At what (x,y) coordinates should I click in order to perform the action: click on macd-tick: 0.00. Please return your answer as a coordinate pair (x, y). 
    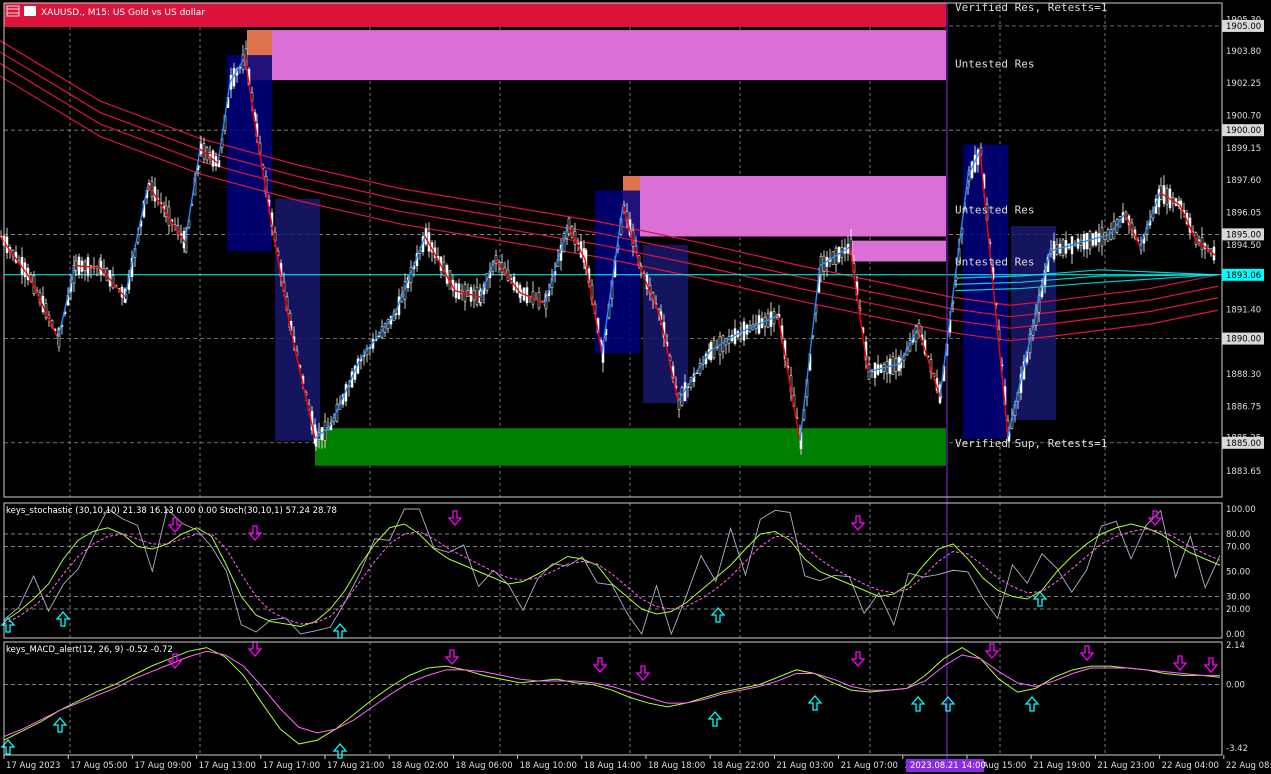
    Looking at the image, I should click on (1235, 686).